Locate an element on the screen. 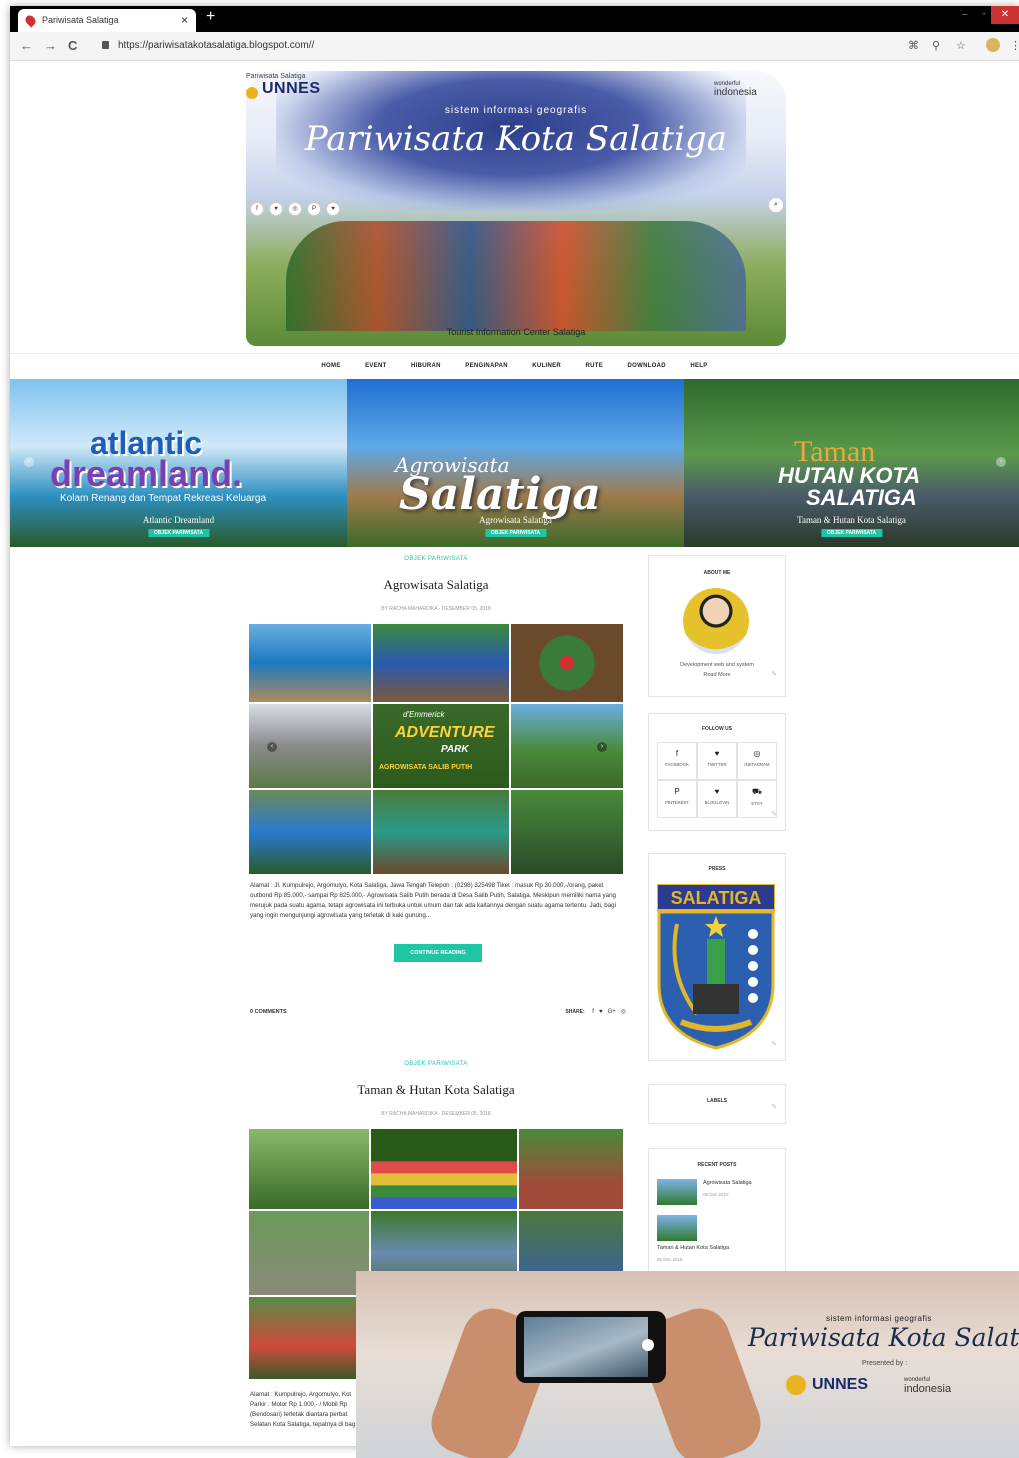  site-title: Pariwisata Kota Salatiga is located at coordinates (516, 139).